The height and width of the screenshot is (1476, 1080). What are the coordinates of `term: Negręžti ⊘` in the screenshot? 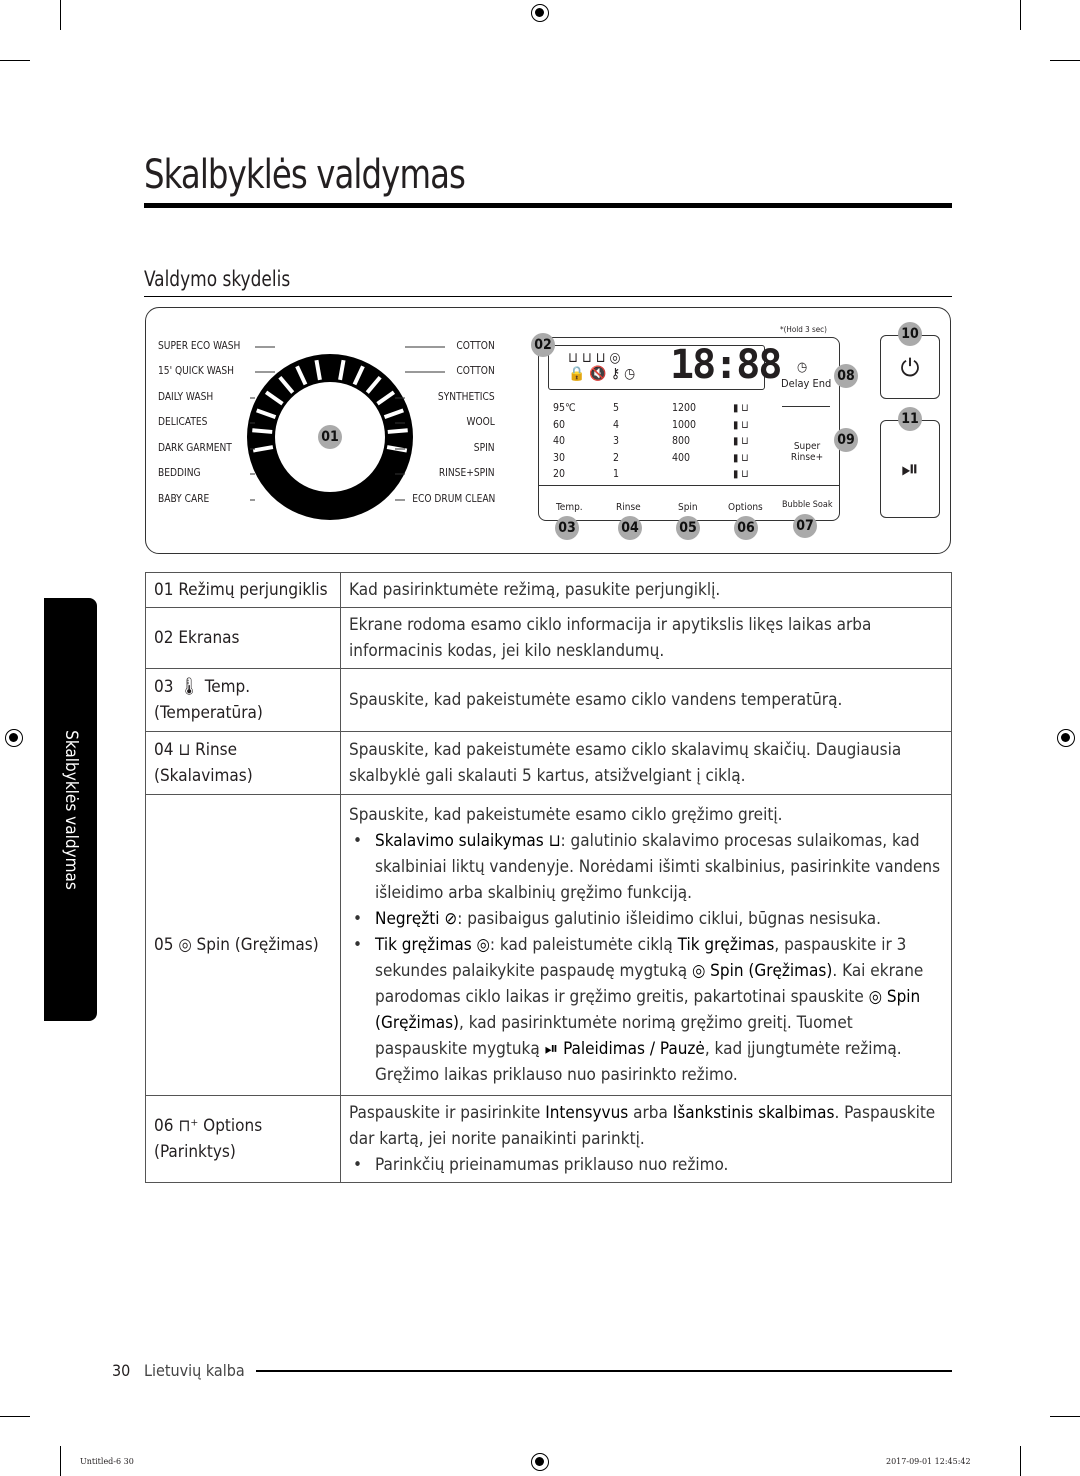 It's located at (416, 919).